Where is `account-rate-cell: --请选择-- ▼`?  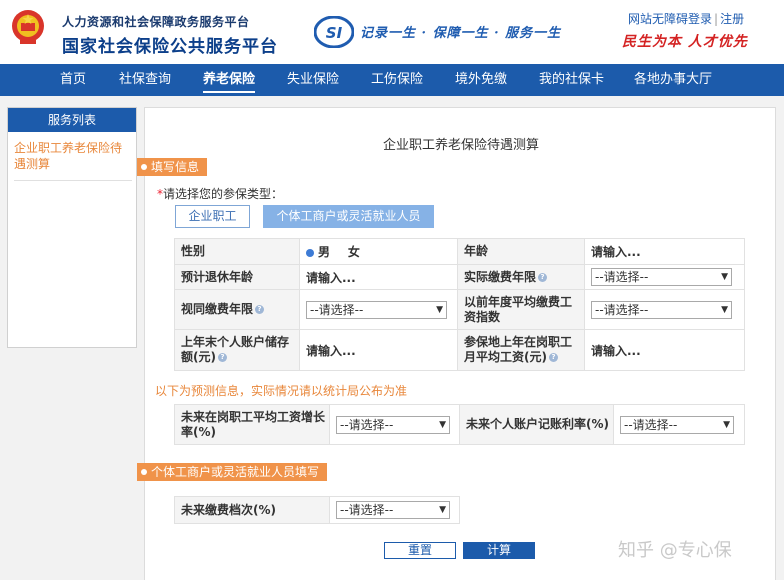
account-rate-cell: --请选择-- ▼ is located at coordinates (679, 424).